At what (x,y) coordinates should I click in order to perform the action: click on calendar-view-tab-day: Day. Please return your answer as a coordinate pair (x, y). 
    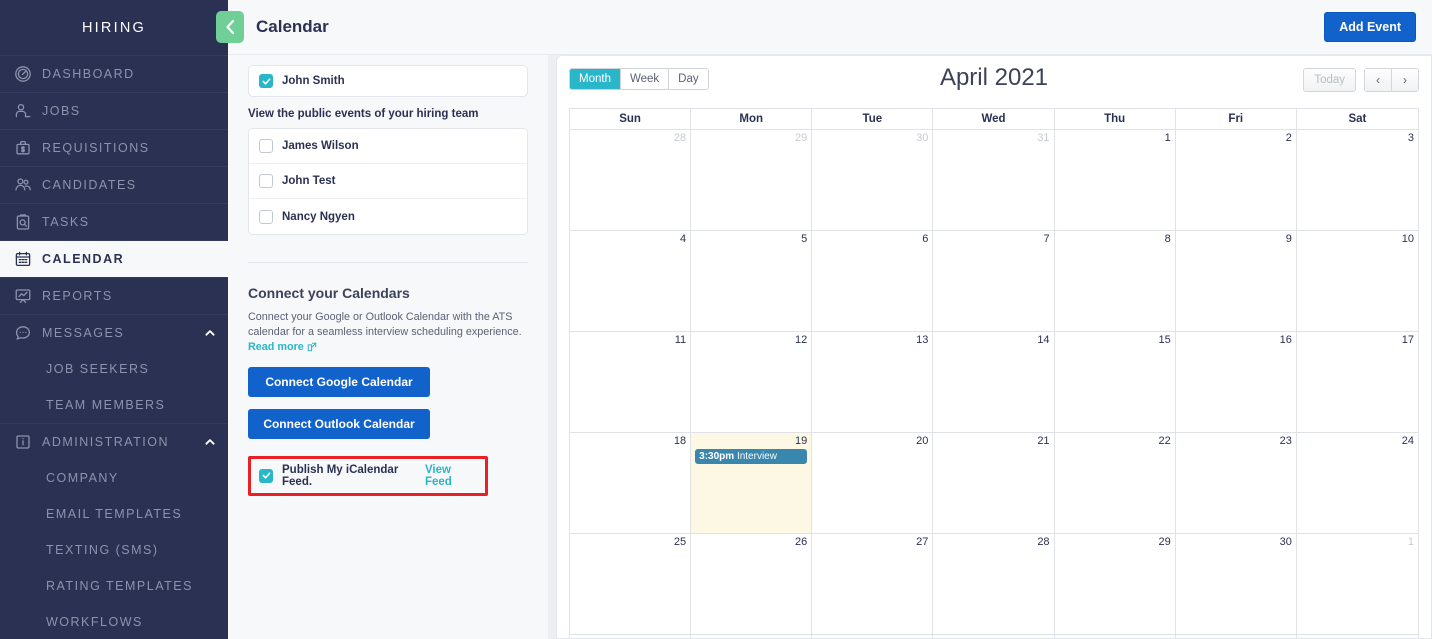
    Looking at the image, I should click on (688, 79).